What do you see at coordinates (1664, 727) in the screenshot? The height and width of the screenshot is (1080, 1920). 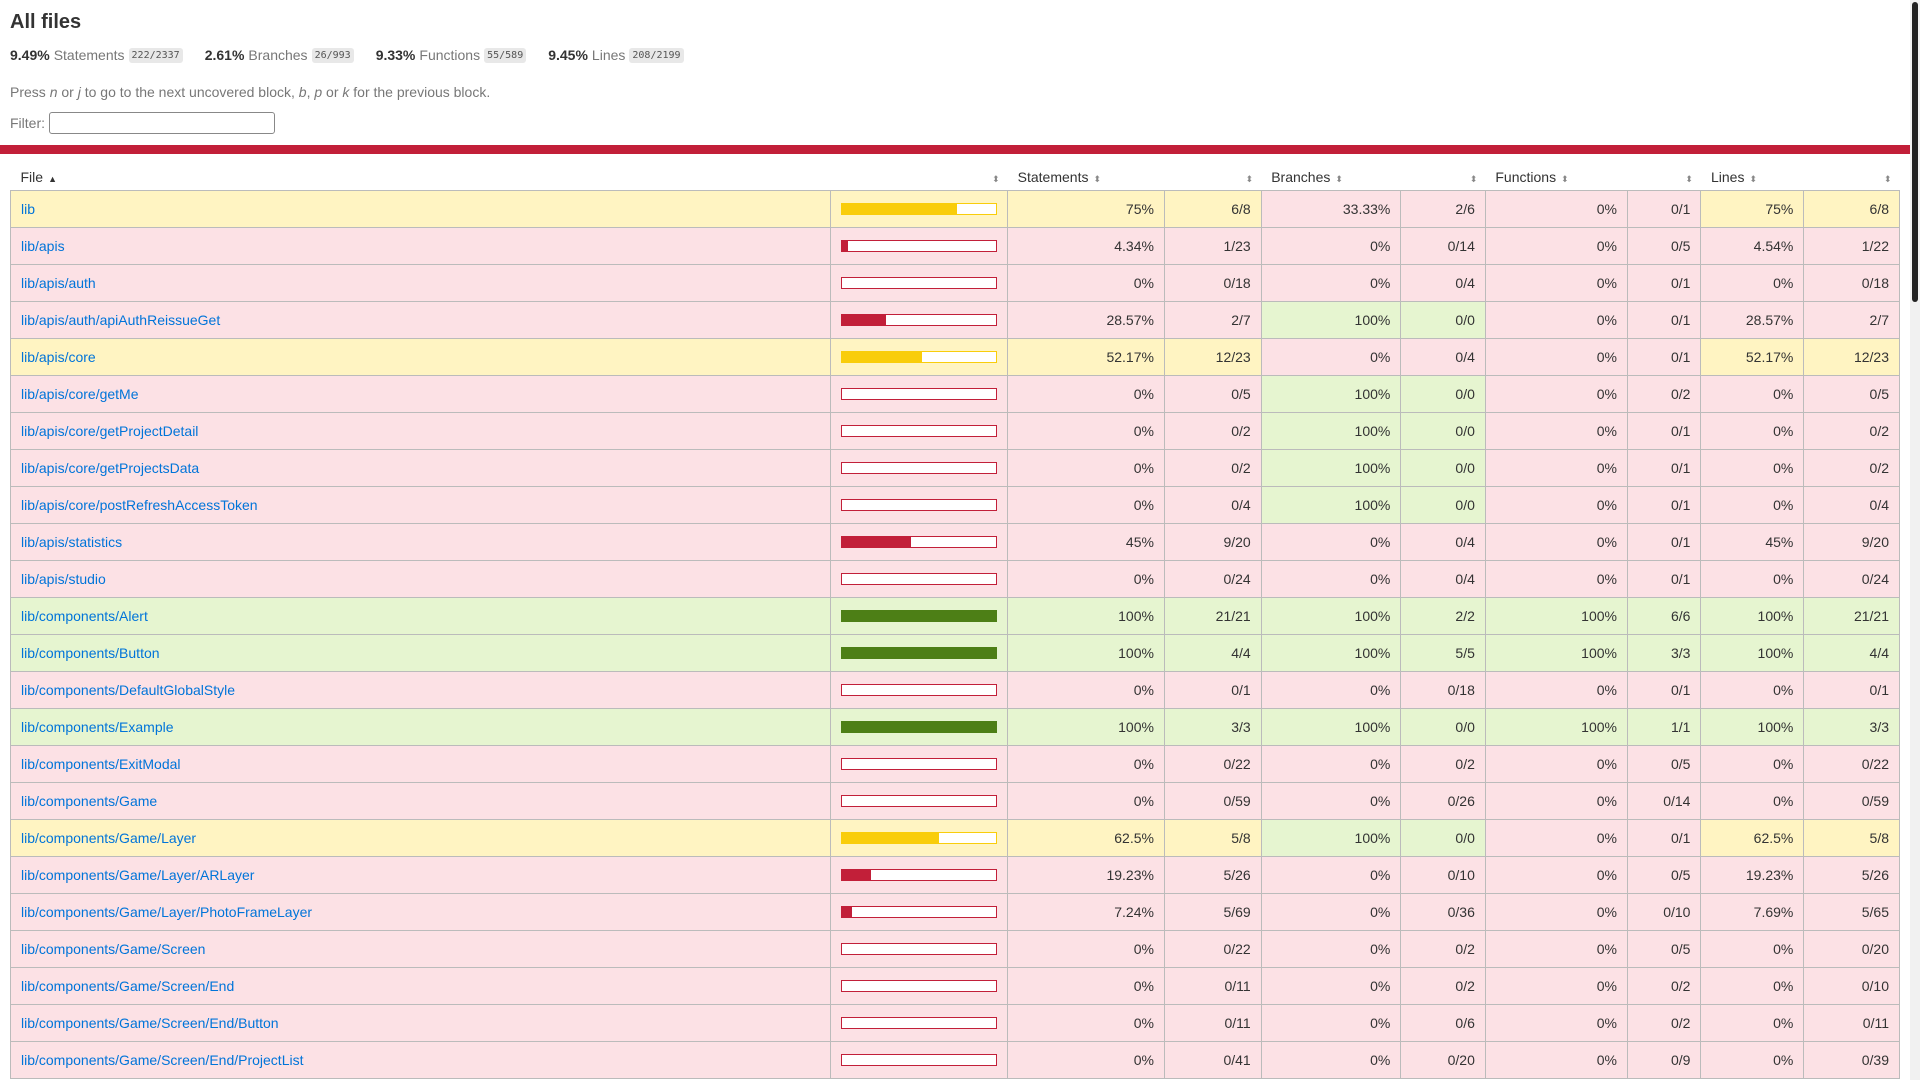 I see `functions-fraction: 1/1` at bounding box center [1664, 727].